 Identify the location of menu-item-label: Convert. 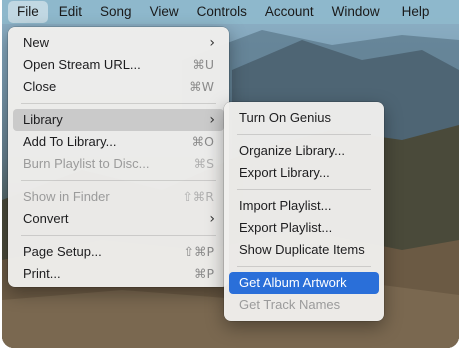
(46, 218).